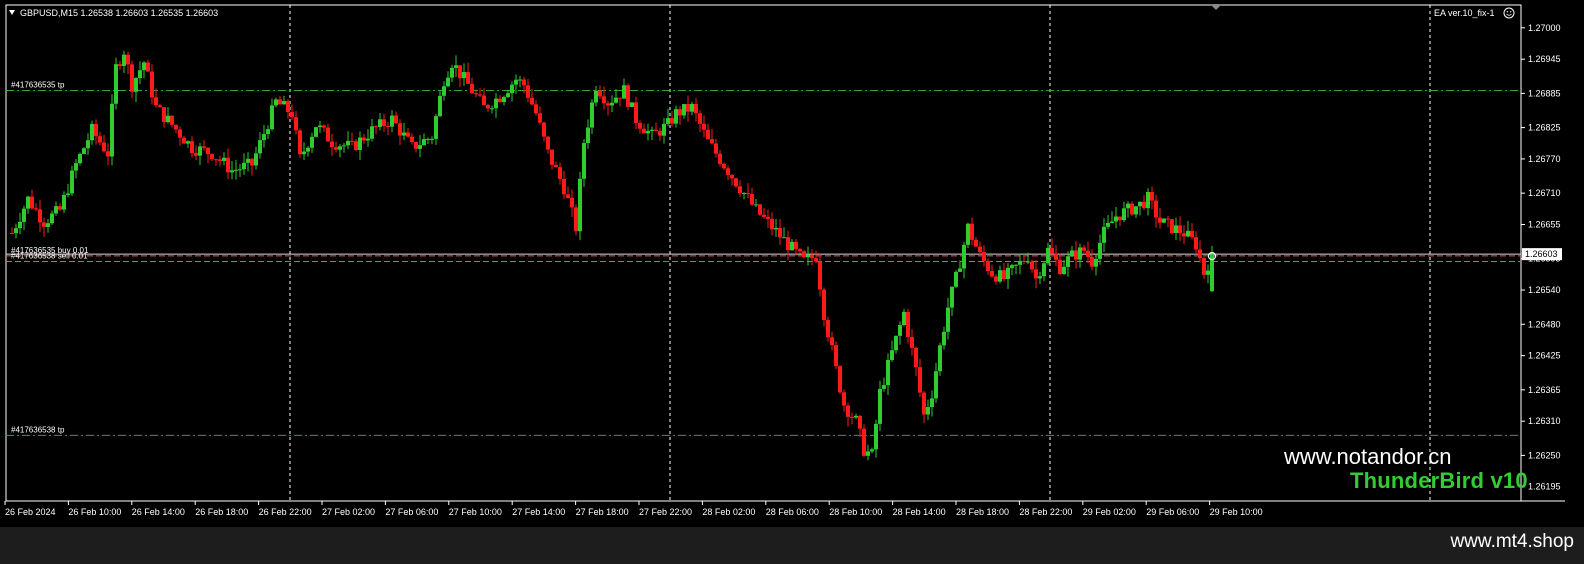 Image resolution: width=1584 pixels, height=564 pixels. What do you see at coordinates (1544, 28) in the screenshot?
I see `price-tick-label: 1.27000` at bounding box center [1544, 28].